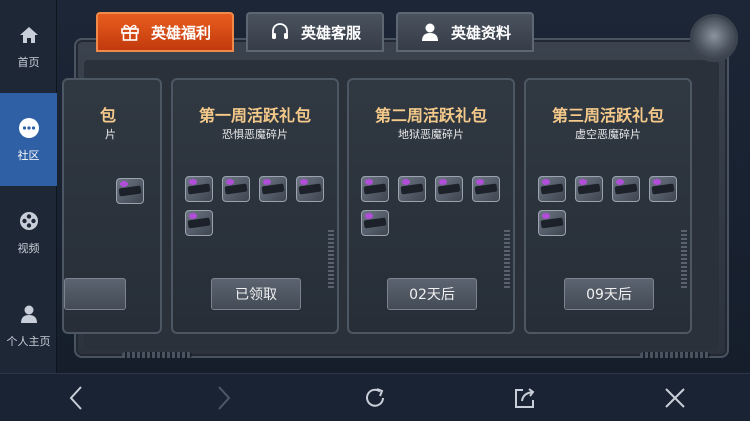 This screenshot has width=750, height=421. Describe the element at coordinates (28, 325) in the screenshot. I see `sidebar-item-profile: 个人主页` at that location.